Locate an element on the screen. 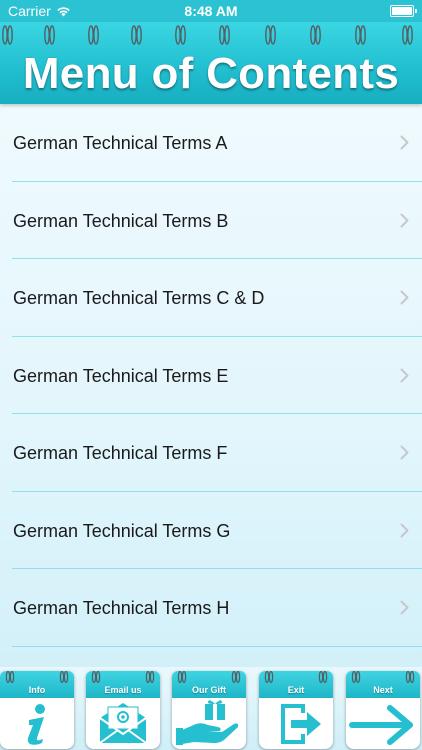 This screenshot has height=750, width=422. info-icon is located at coordinates (36, 724).